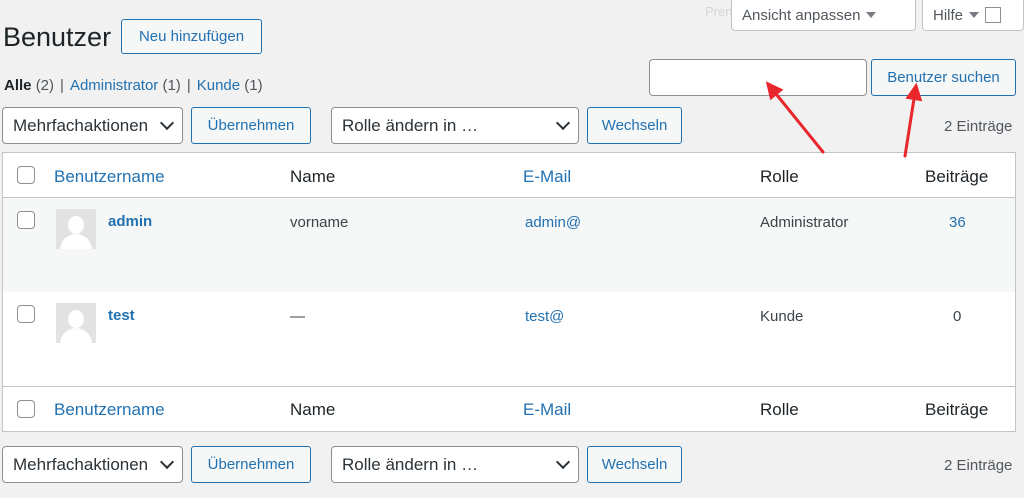 The image size is (1024, 498). What do you see at coordinates (914, 92) in the screenshot?
I see `arrow-to-search-button-head` at bounding box center [914, 92].